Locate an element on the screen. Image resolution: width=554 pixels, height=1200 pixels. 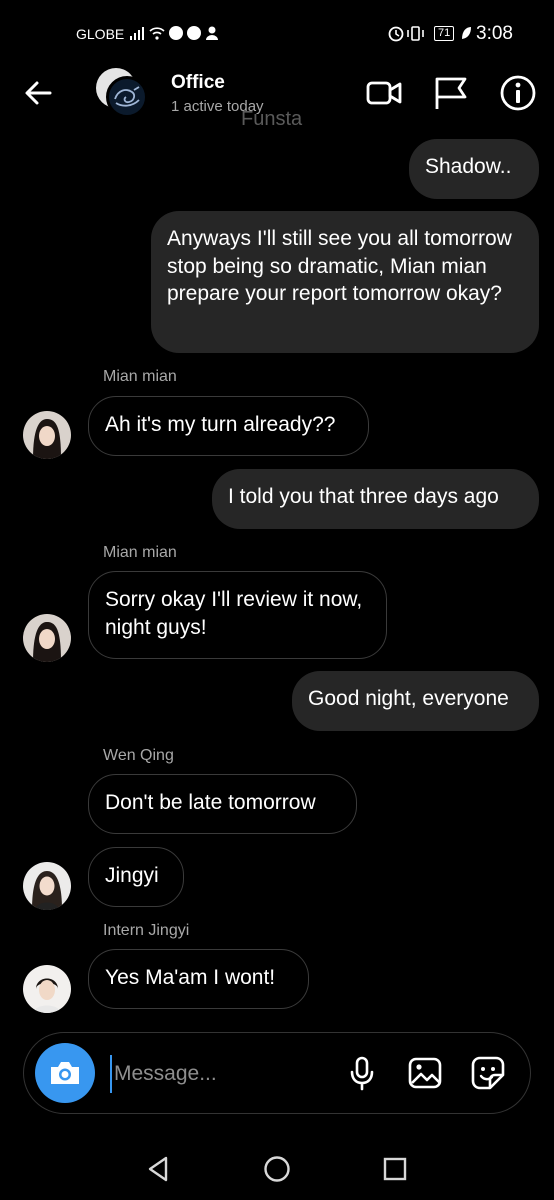
message-composer is located at coordinates (277, 1073).